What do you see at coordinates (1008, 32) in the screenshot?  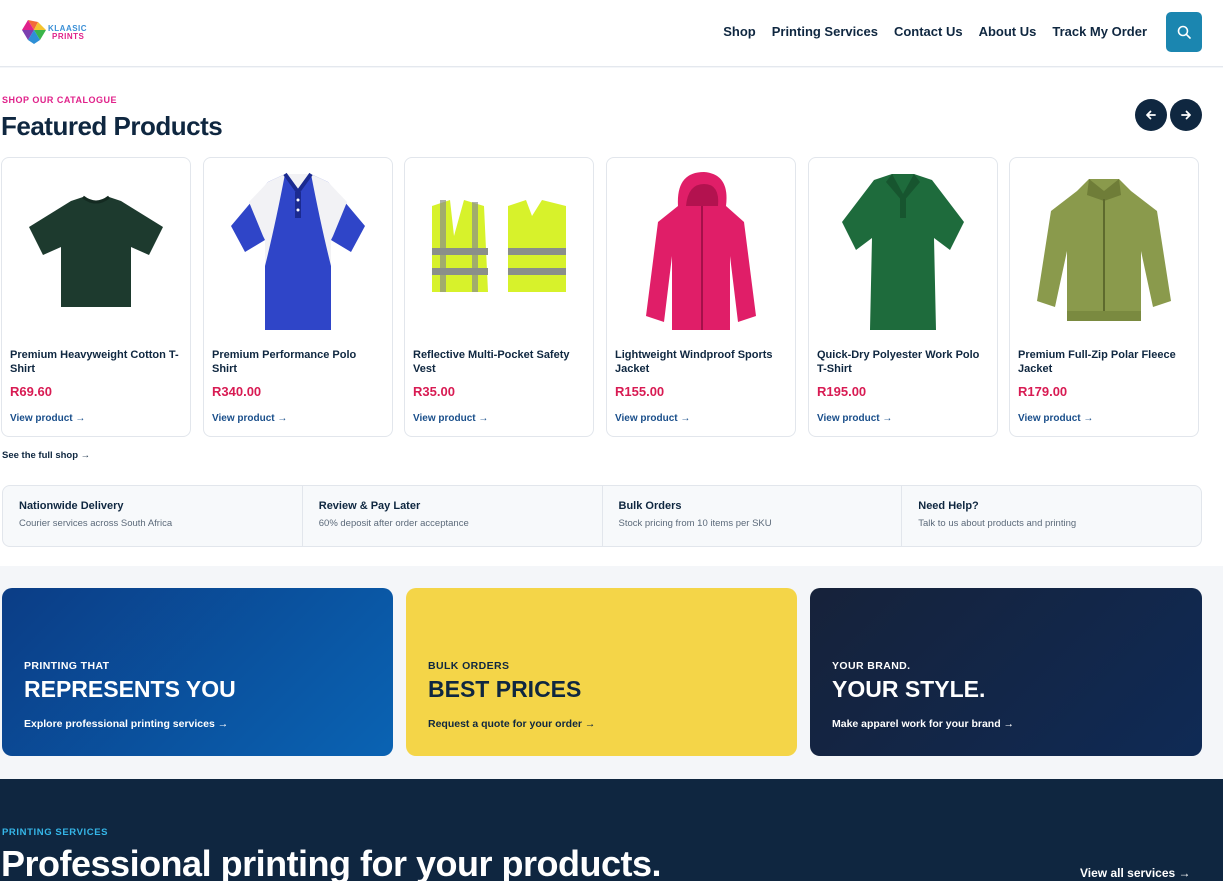 I see `nav-about-us: About Us` at bounding box center [1008, 32].